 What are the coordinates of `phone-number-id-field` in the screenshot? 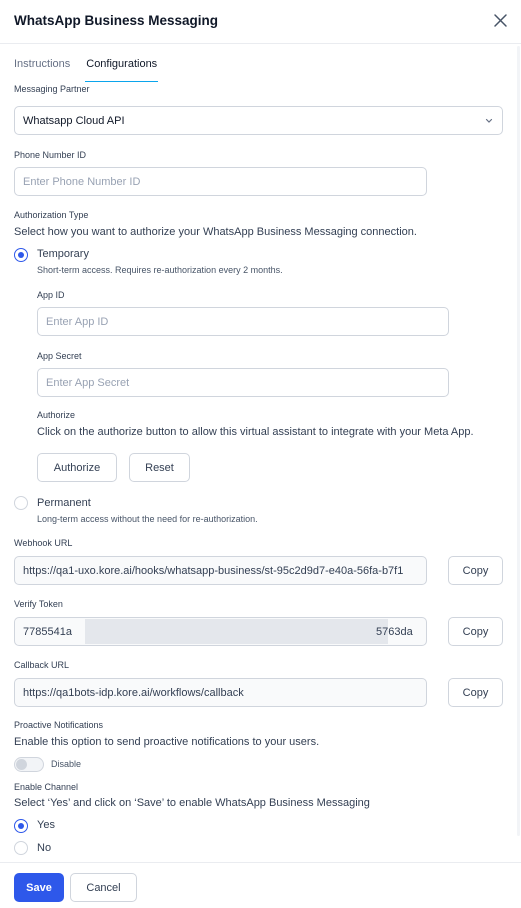 It's located at (220, 181).